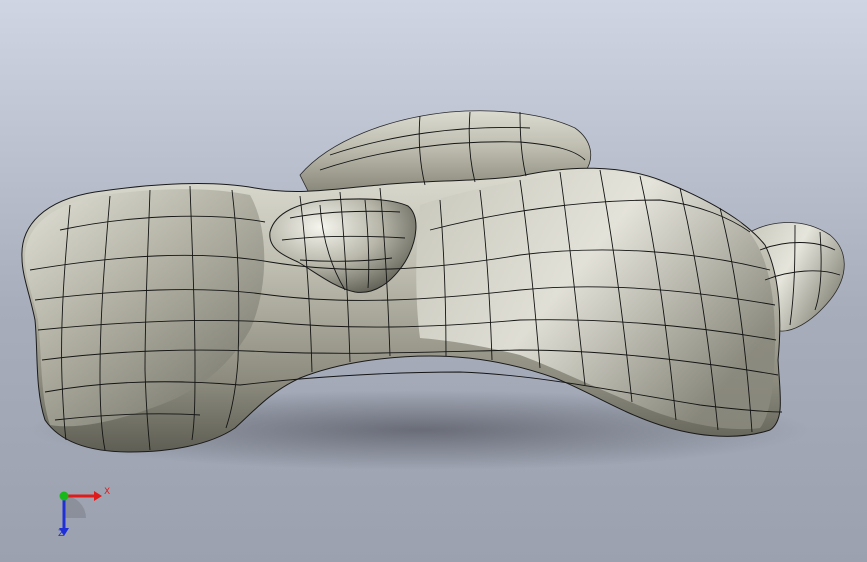  Describe the element at coordinates (64, 496) in the screenshot. I see `y-axis-dot` at that location.